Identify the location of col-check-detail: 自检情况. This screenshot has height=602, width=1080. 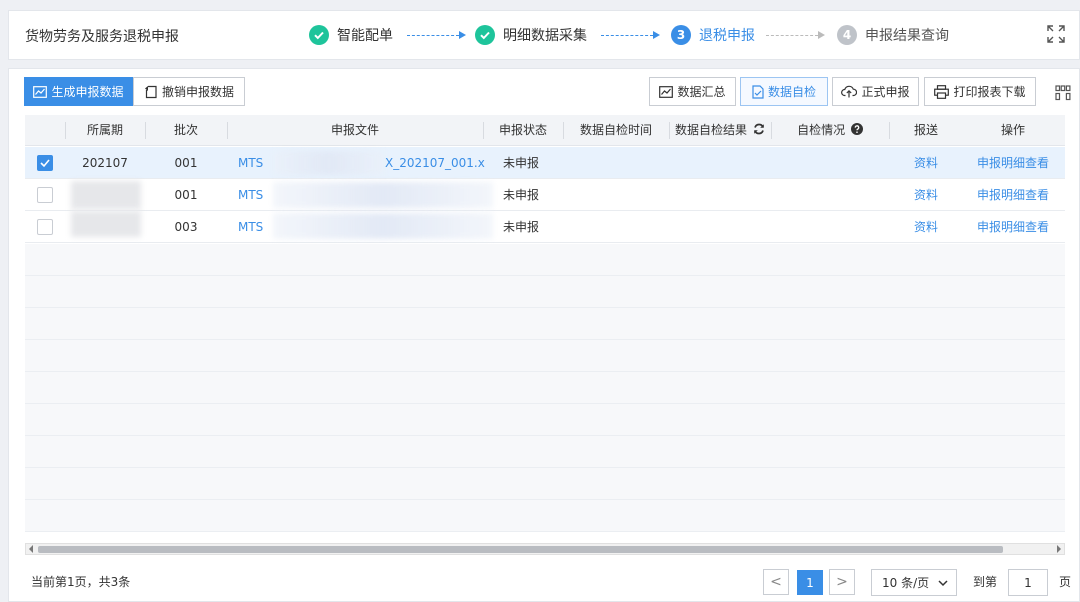
(830, 130).